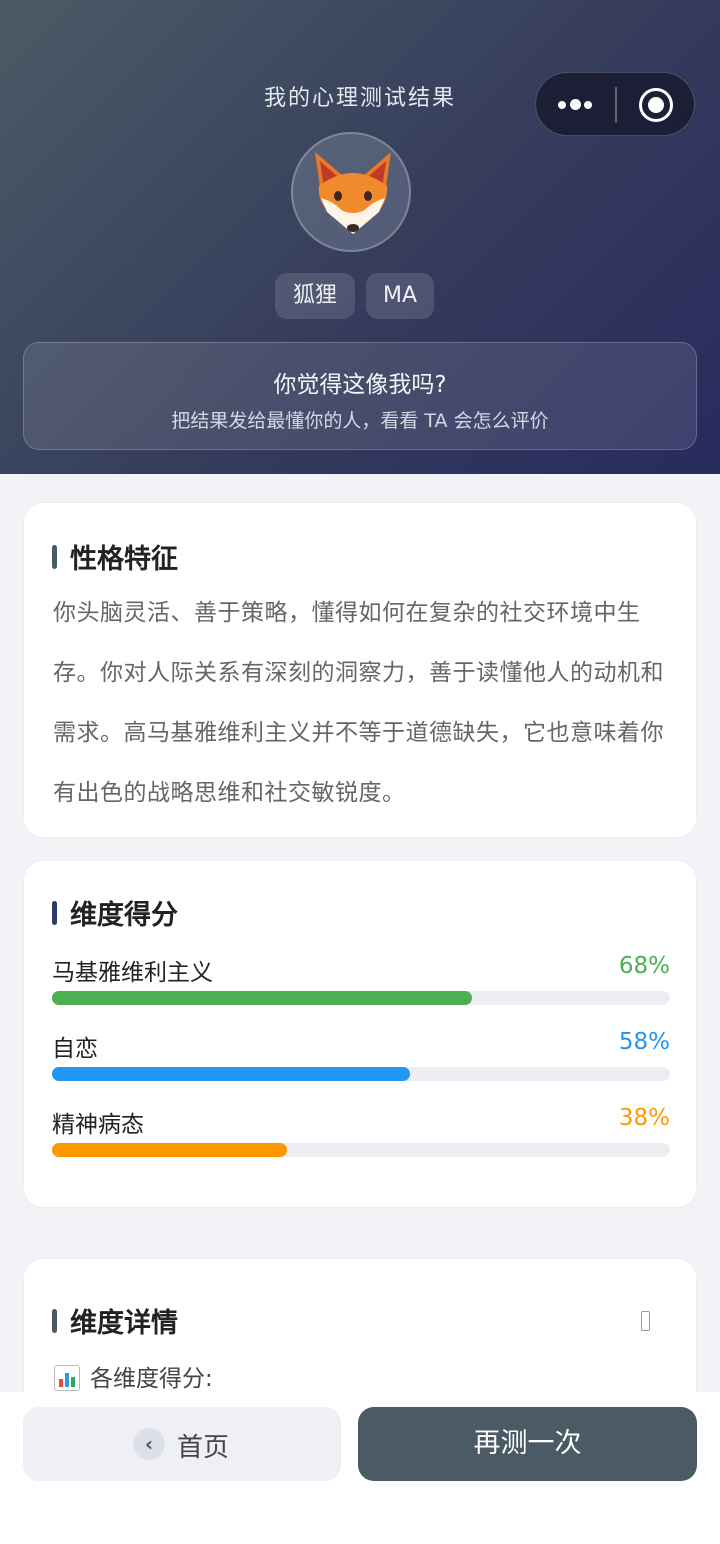 The height and width of the screenshot is (1544, 720). What do you see at coordinates (203, 1448) in the screenshot?
I see `home-button-label: 首页` at bounding box center [203, 1448].